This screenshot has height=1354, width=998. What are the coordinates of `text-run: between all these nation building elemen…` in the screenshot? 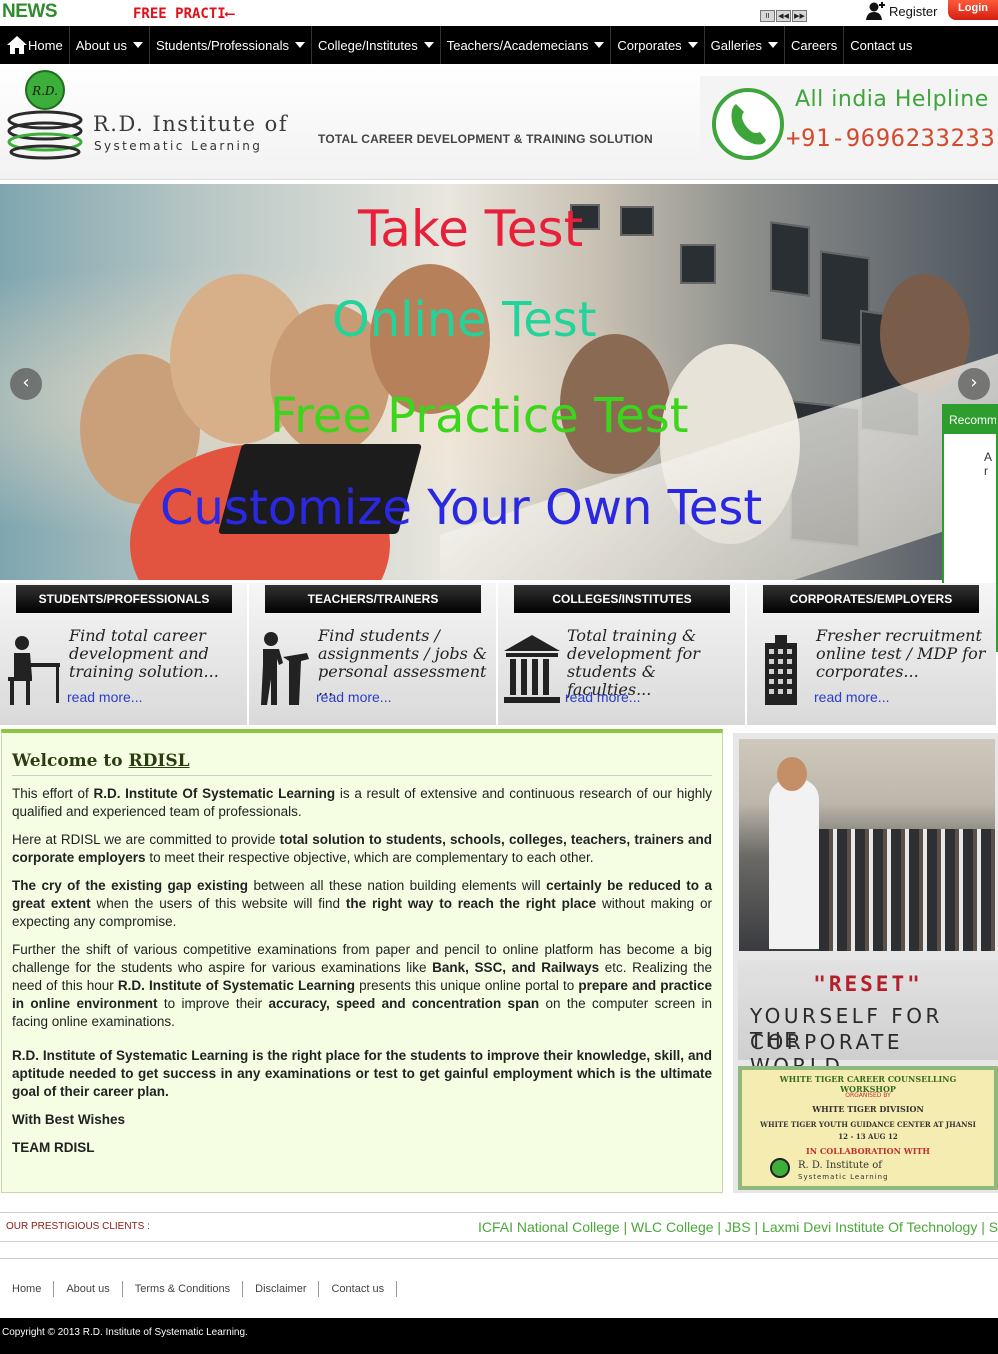 It's located at (397, 885).